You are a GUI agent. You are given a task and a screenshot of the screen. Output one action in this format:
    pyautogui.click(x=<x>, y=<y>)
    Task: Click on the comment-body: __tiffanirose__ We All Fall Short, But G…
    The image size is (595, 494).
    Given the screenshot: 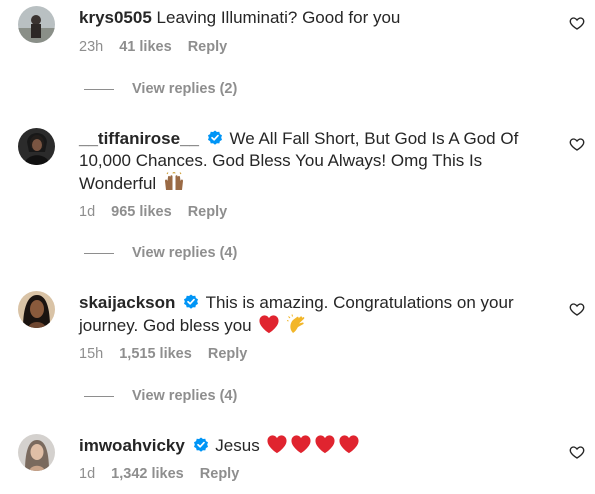 What is the action you would take?
    pyautogui.click(x=306, y=161)
    